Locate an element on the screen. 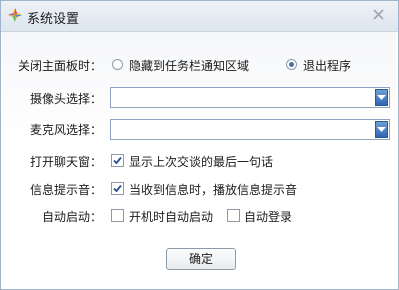  notify-sound-label: 信息提示音： is located at coordinates (65, 190).